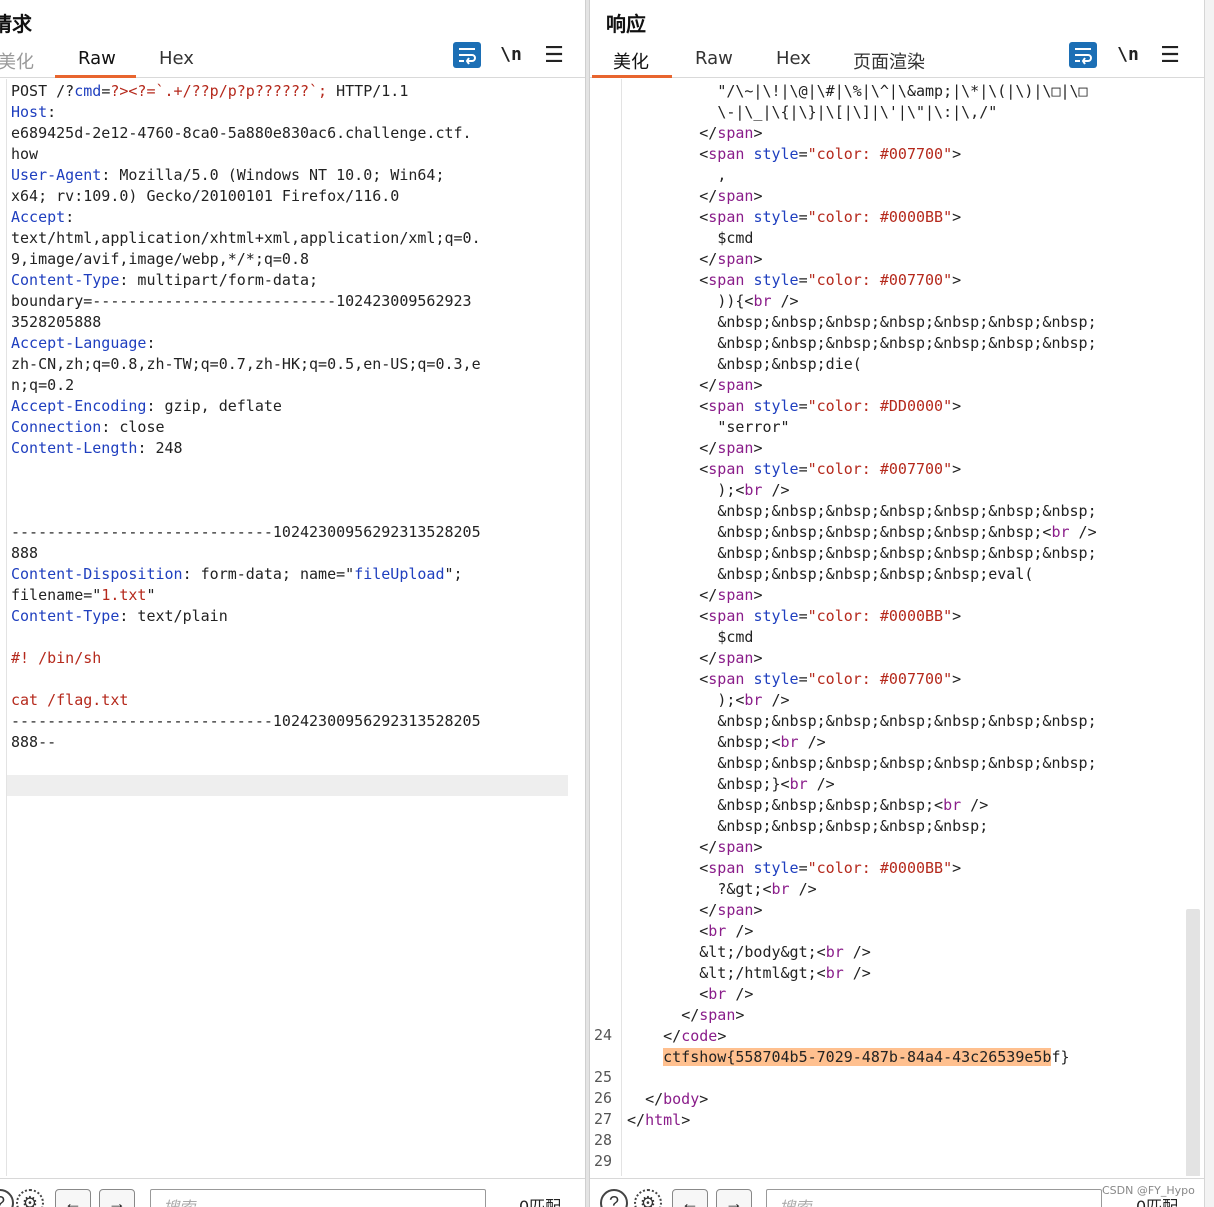 The image size is (1214, 1207). What do you see at coordinates (905, 931) in the screenshot?
I see `code-line: <br />` at bounding box center [905, 931].